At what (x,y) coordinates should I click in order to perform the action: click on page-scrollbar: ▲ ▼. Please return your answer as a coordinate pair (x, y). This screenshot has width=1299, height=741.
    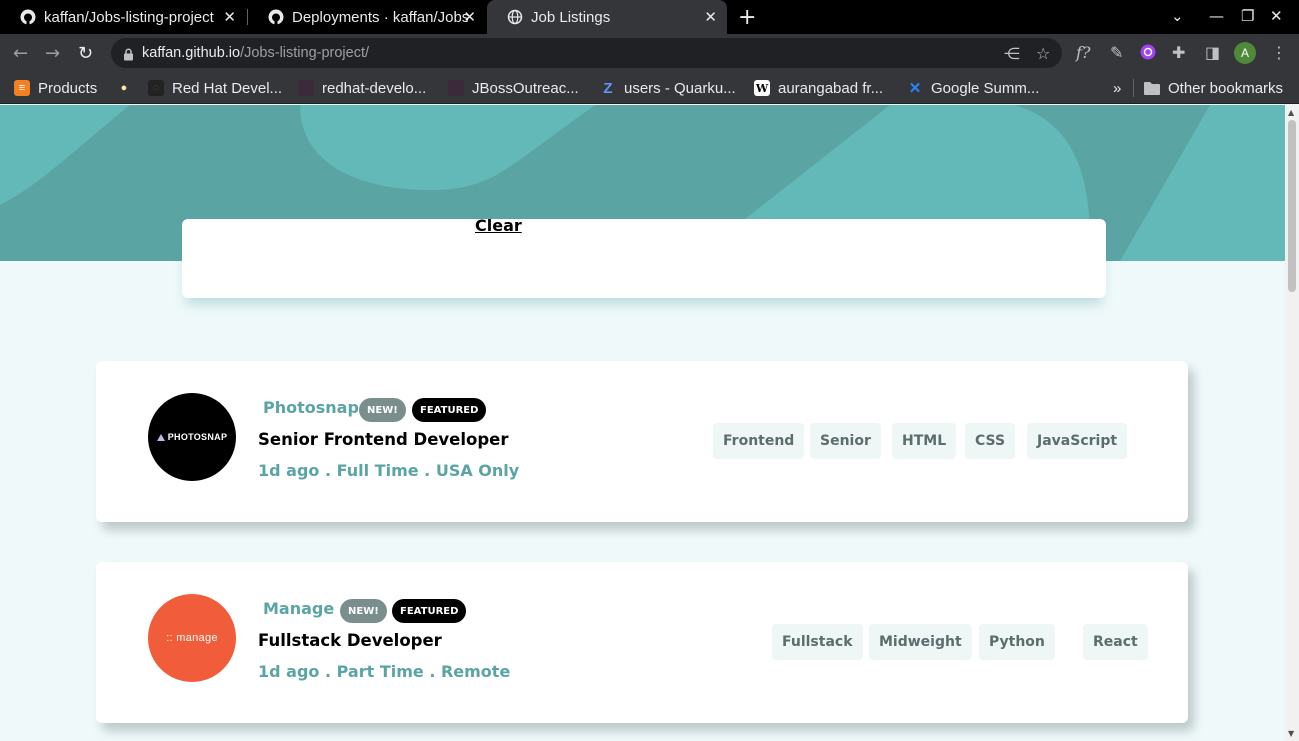
    Looking at the image, I should click on (1292, 423).